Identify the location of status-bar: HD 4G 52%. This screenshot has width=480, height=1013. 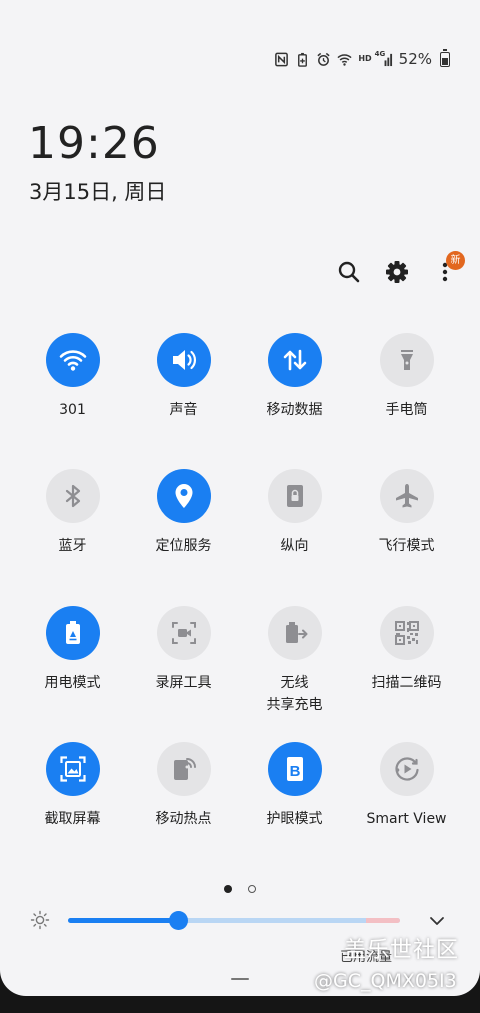
(362, 58).